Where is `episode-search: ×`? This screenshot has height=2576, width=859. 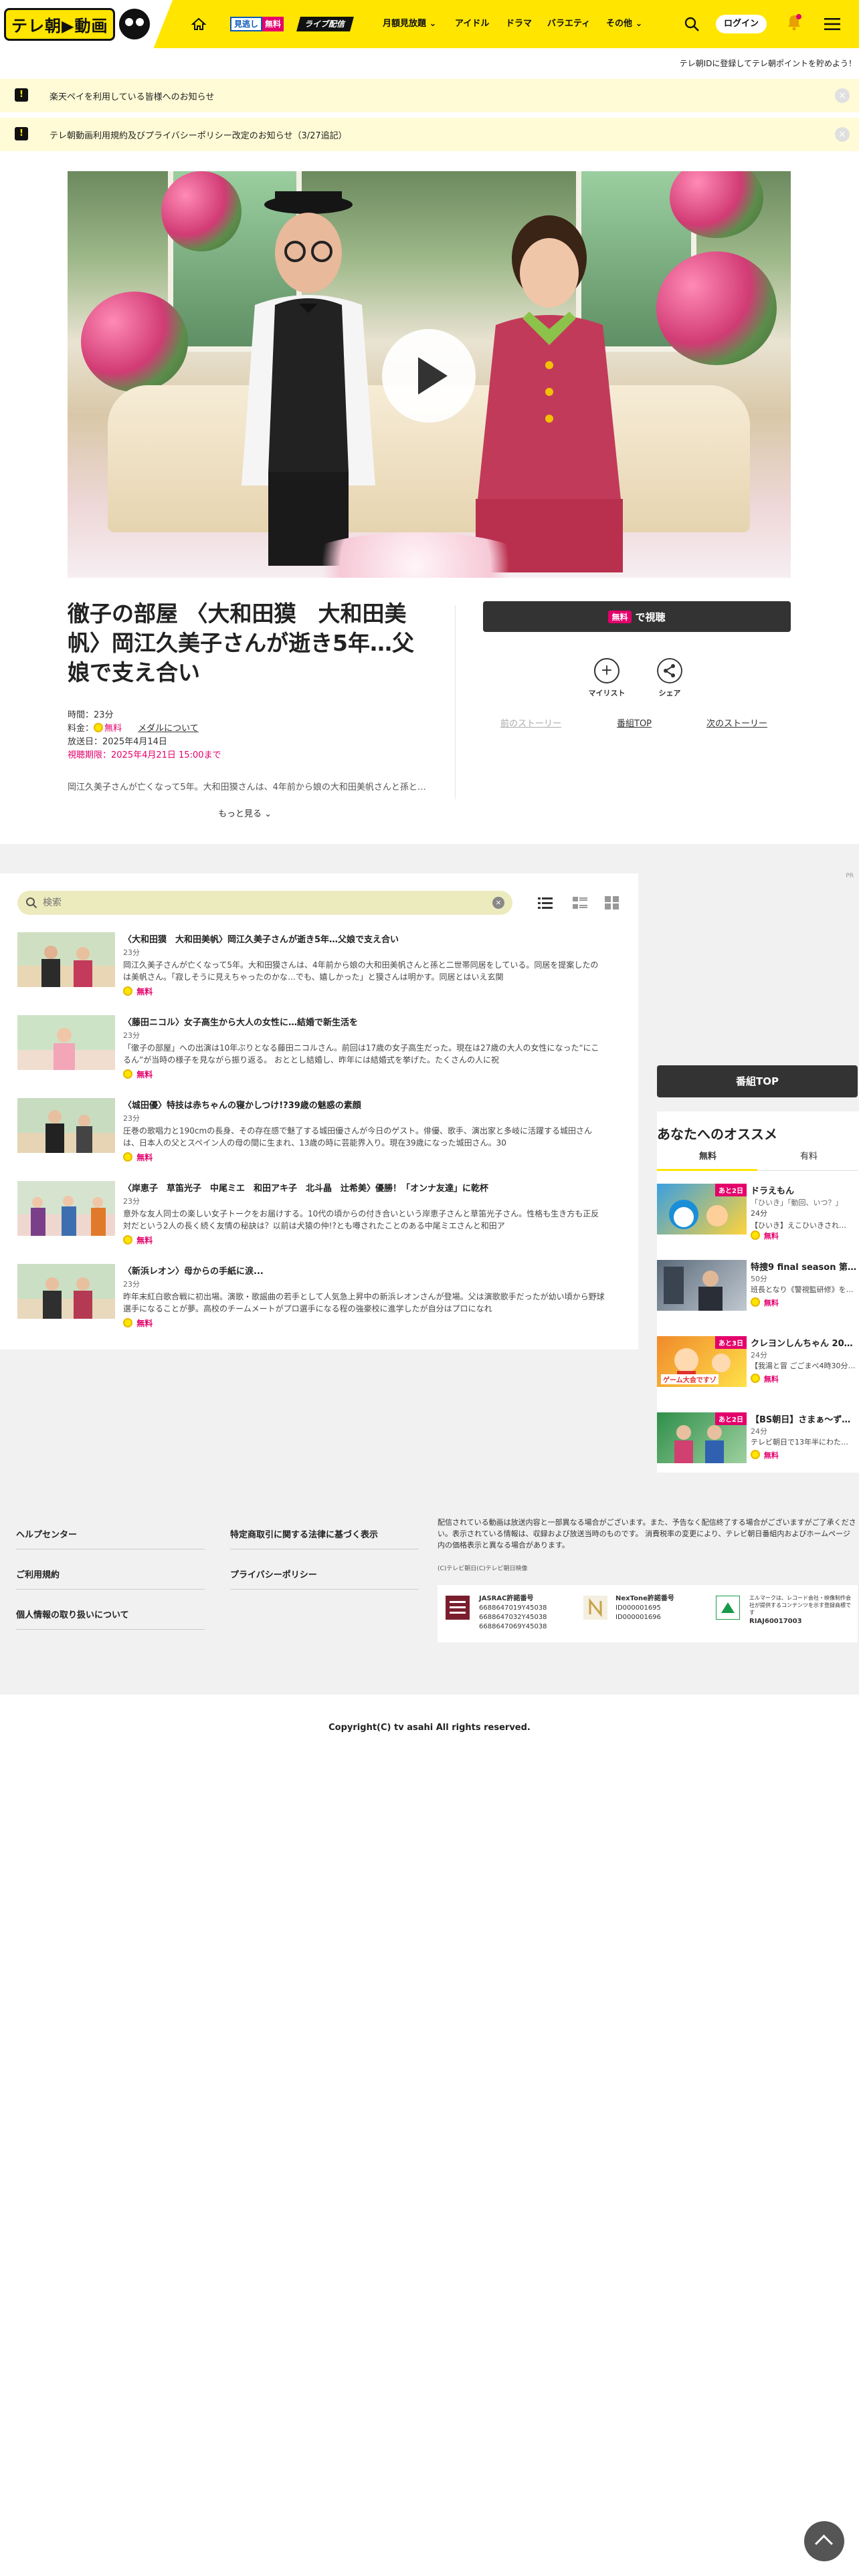
episode-search: × is located at coordinates (264, 903).